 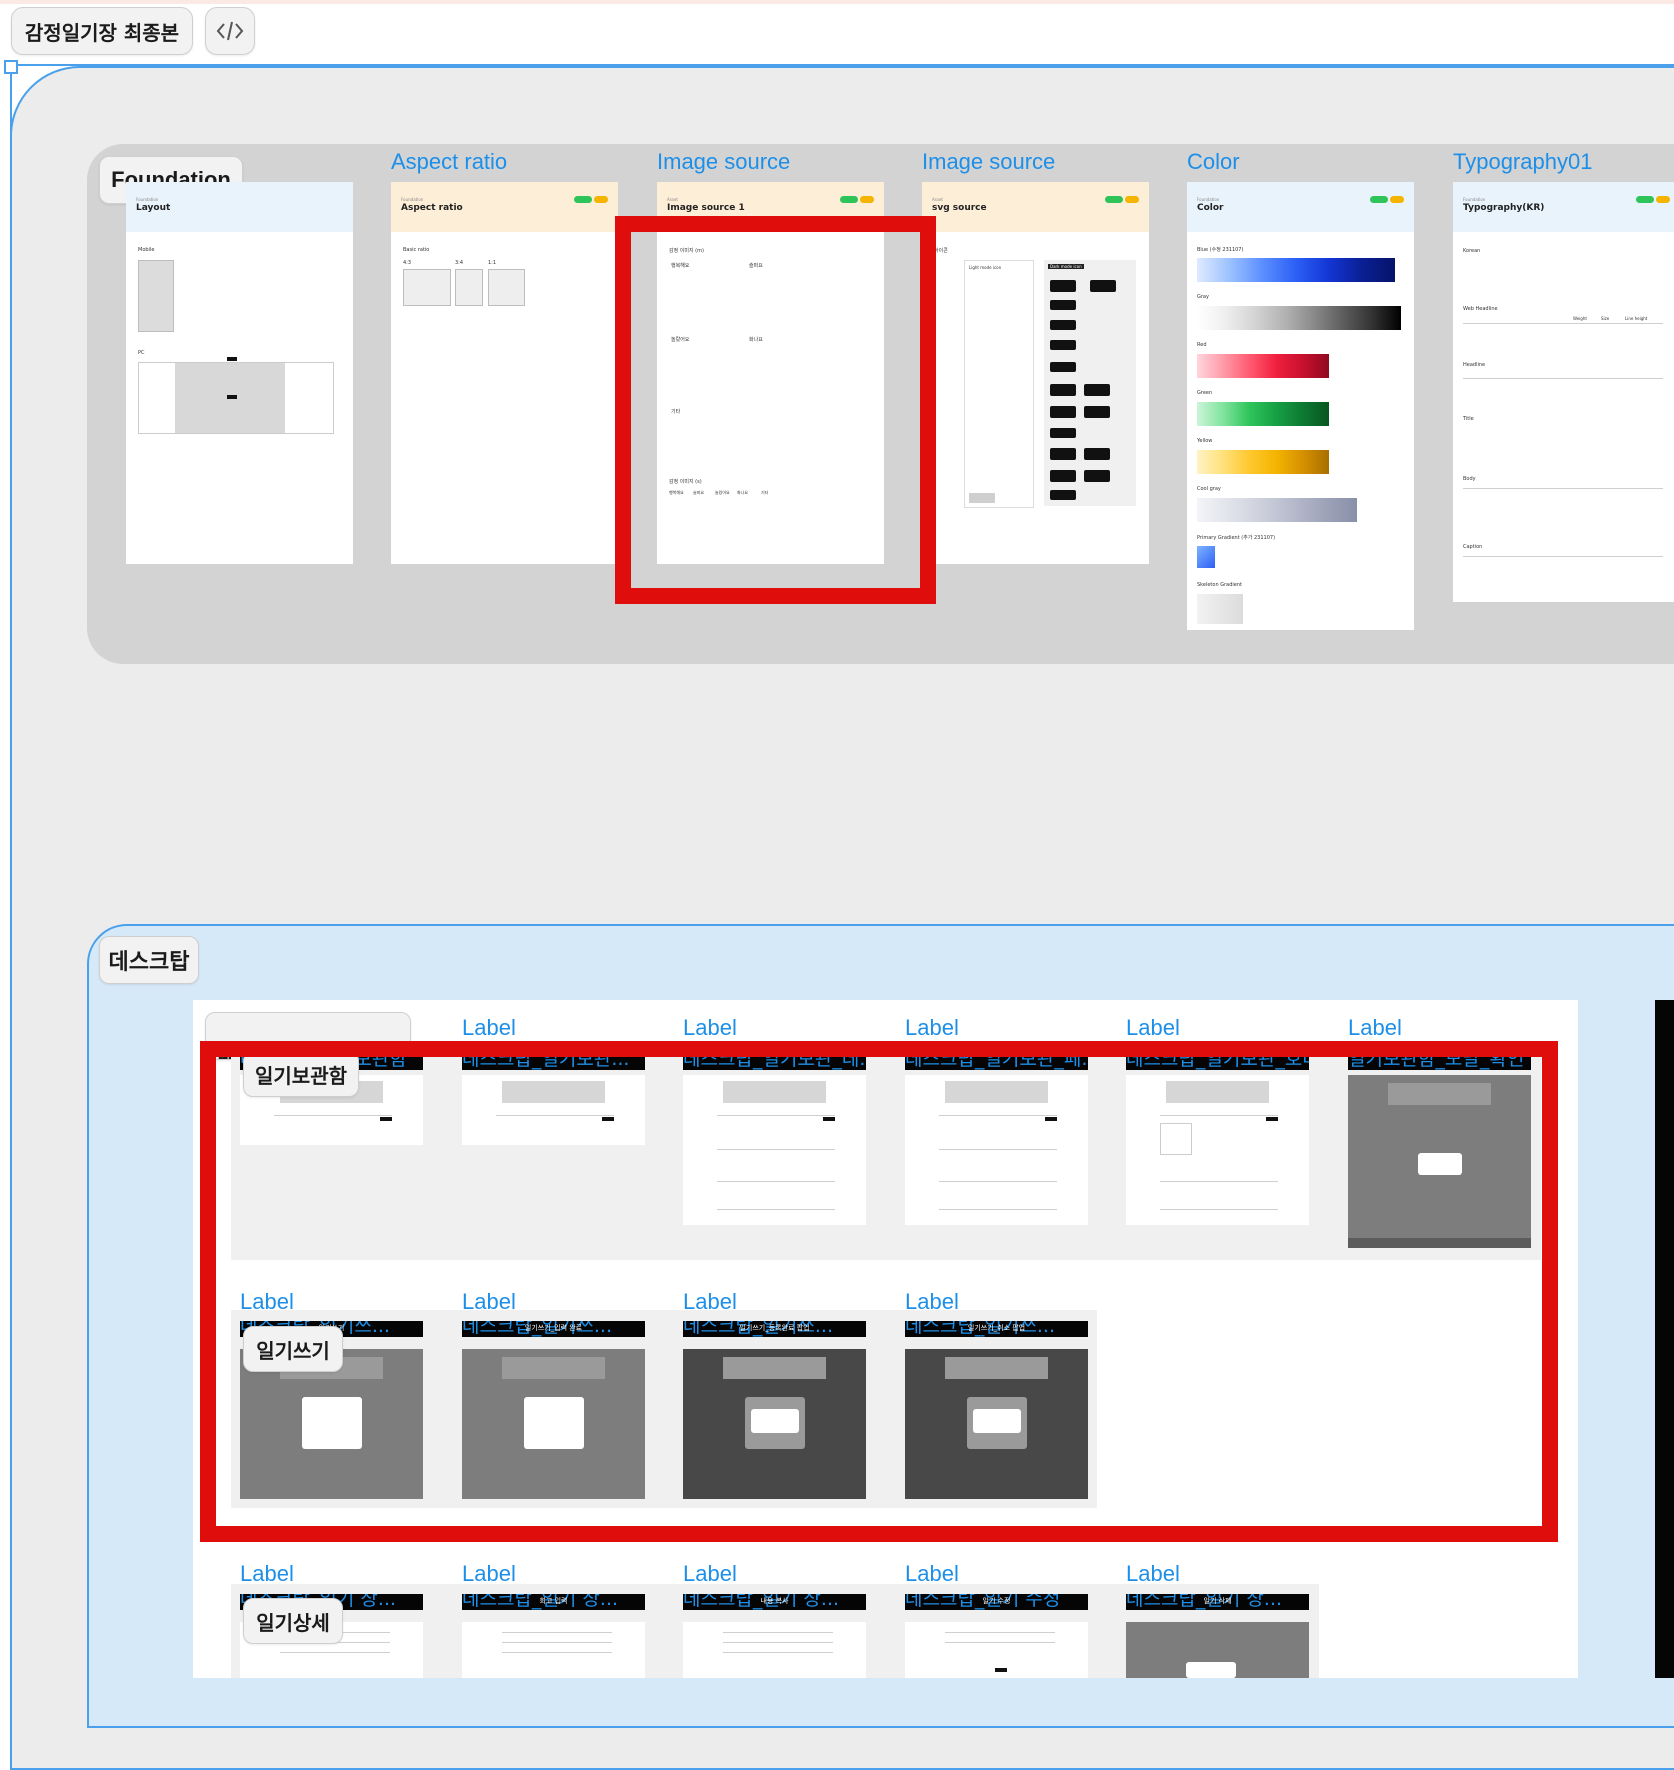 I want to click on typo-korean-label: Korean, so click(x=1472, y=251).